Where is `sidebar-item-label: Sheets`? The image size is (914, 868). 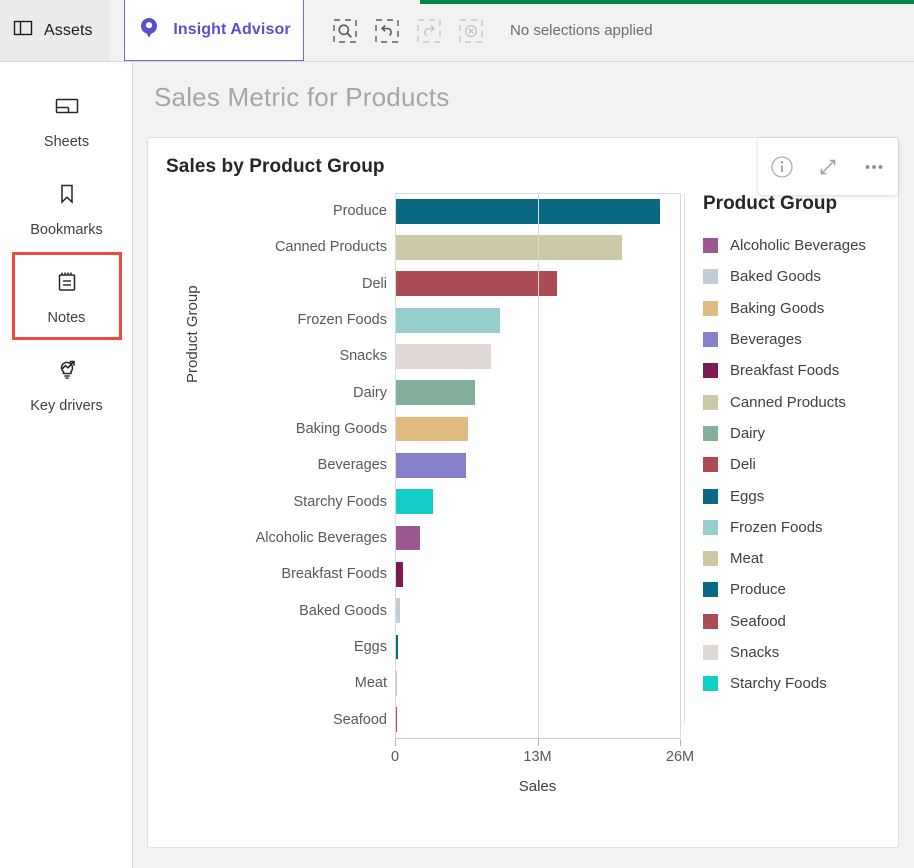 sidebar-item-label: Sheets is located at coordinates (66, 141).